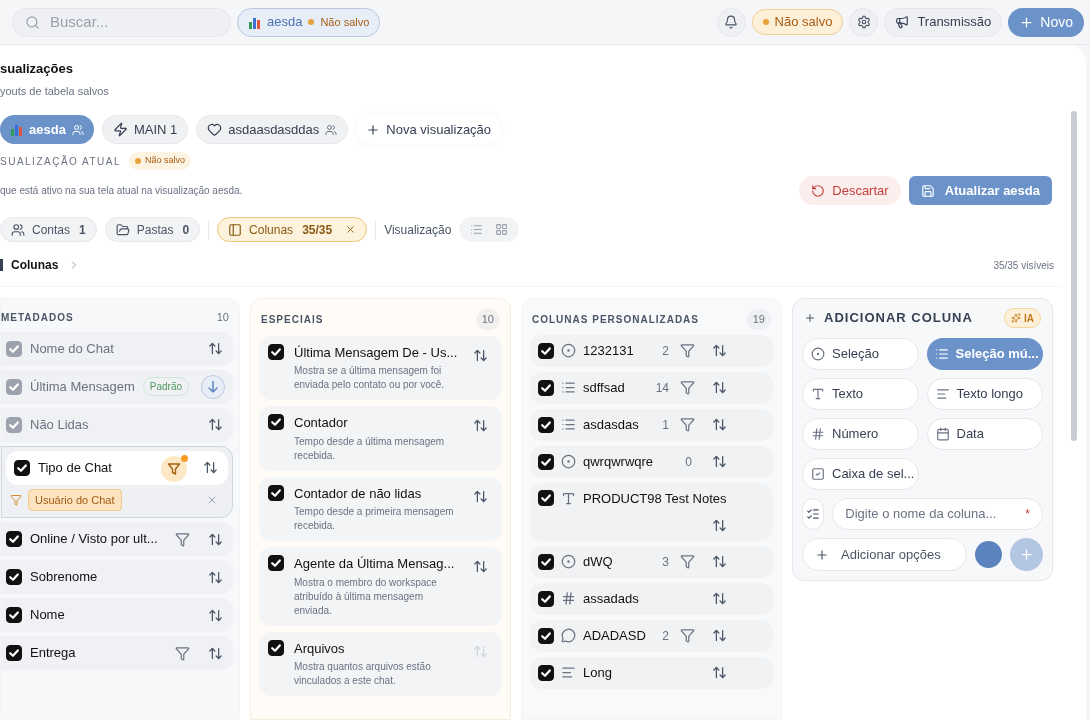 This screenshot has height=720, width=1090. Describe the element at coordinates (272, 129) in the screenshot. I see `view-tab: asdaasdasddas` at that location.